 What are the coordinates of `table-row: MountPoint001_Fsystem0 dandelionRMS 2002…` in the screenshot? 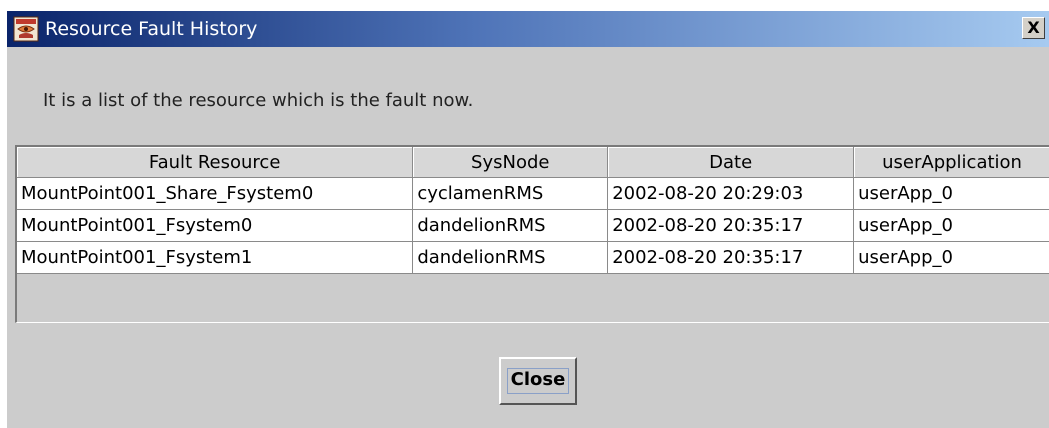 It's located at (533, 225).